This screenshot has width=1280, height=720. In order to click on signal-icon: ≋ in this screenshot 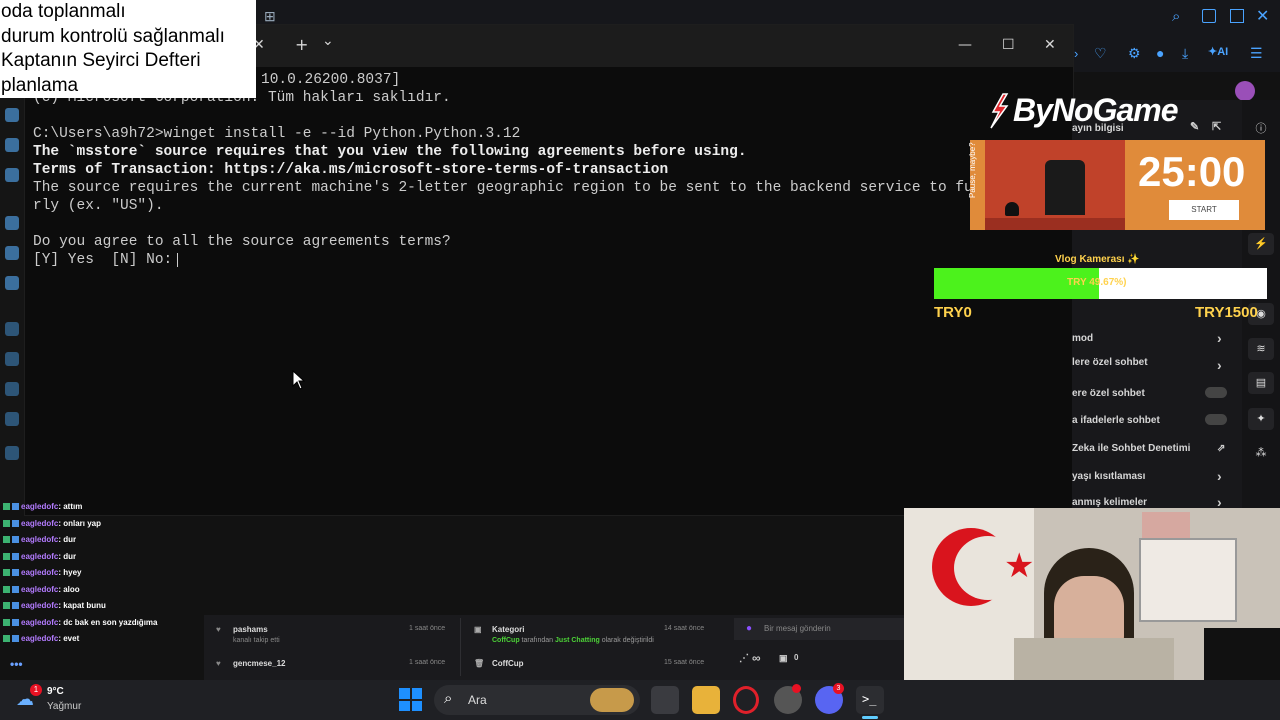, I will do `click(1261, 349)`.